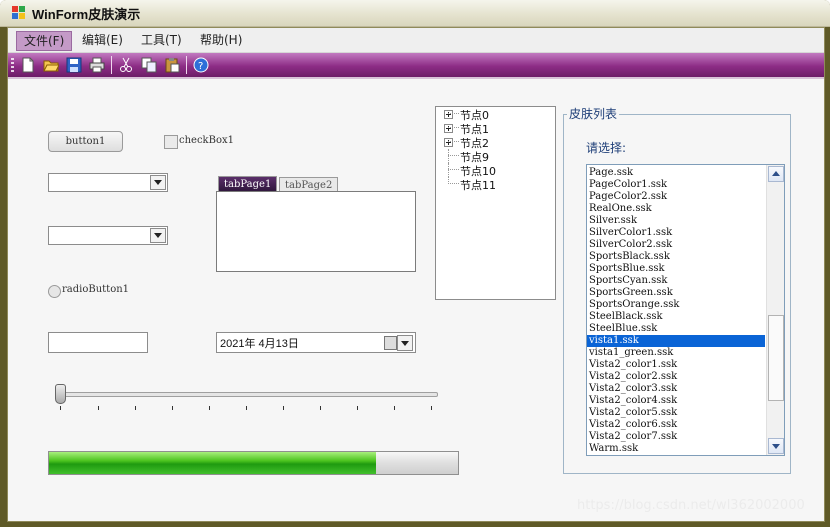 The width and height of the screenshot is (830, 527). What do you see at coordinates (676, 341) in the screenshot?
I see `skin-list-item: vista1.ssk` at bounding box center [676, 341].